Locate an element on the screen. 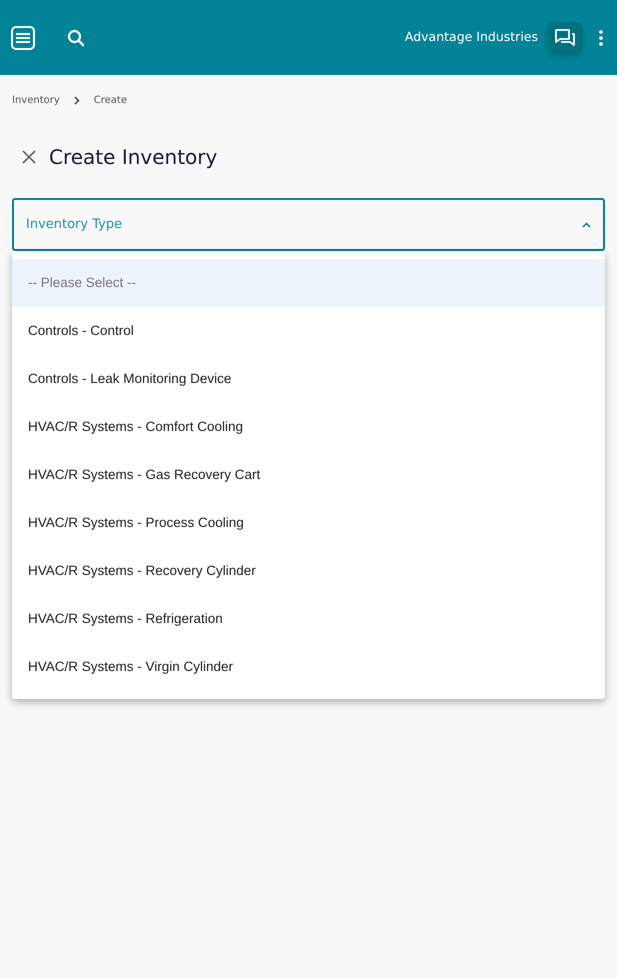  more-icon is located at coordinates (601, 38).